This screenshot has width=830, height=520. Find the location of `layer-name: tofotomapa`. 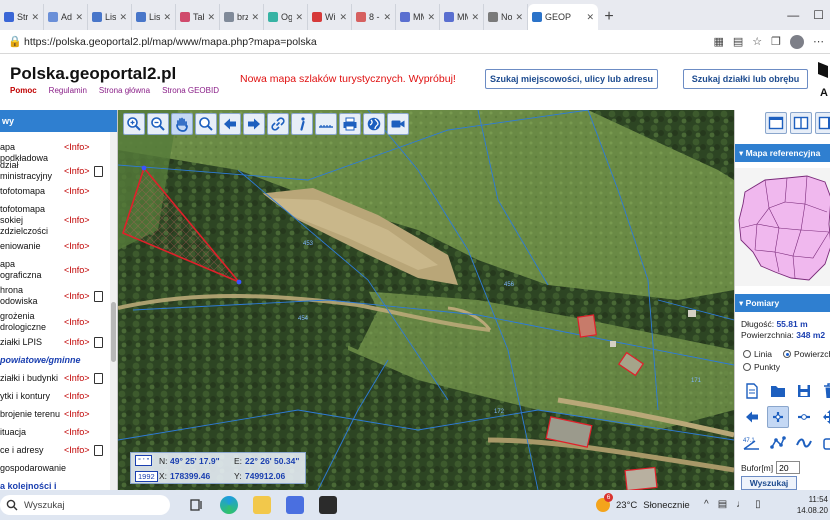

layer-name: tofotomapa is located at coordinates (31, 191).